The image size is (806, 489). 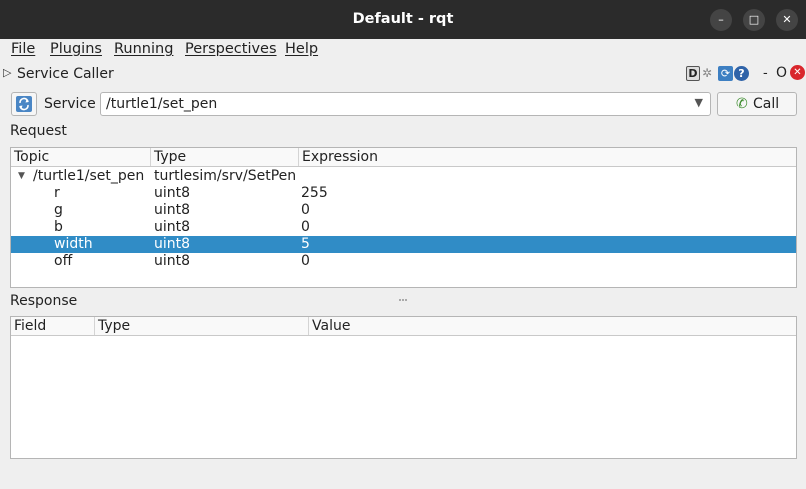 What do you see at coordinates (76, 49) in the screenshot?
I see `menu-plugins: Plugins` at bounding box center [76, 49].